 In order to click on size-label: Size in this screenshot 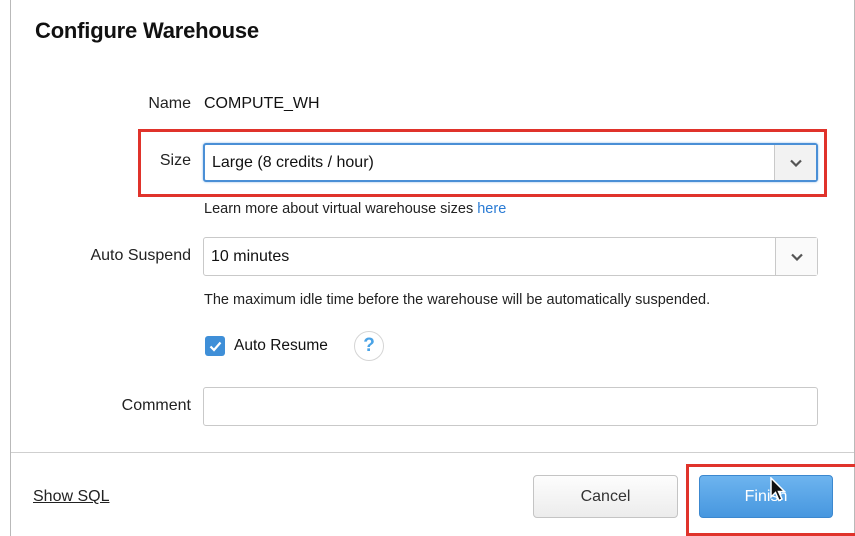, I will do `click(175, 160)`.